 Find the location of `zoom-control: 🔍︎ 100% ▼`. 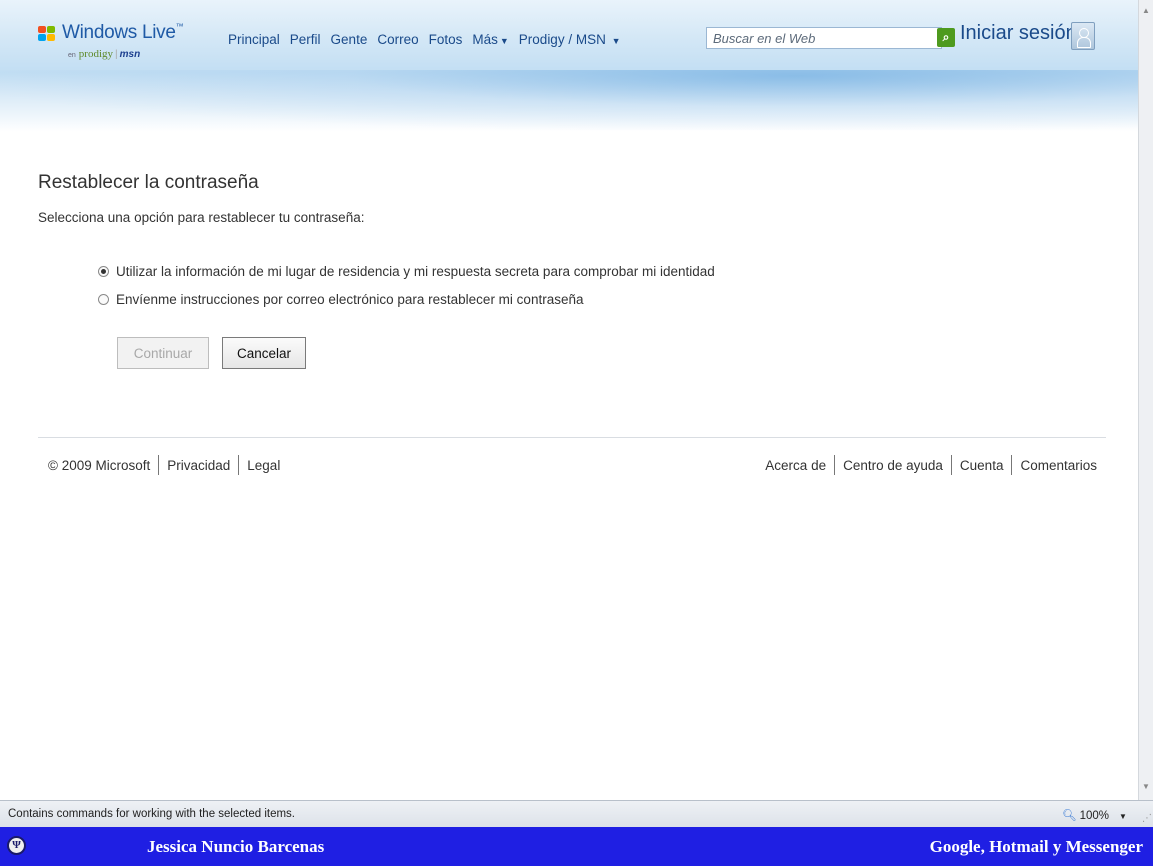

zoom-control: 🔍︎ 100% ▼ is located at coordinates (1094, 815).